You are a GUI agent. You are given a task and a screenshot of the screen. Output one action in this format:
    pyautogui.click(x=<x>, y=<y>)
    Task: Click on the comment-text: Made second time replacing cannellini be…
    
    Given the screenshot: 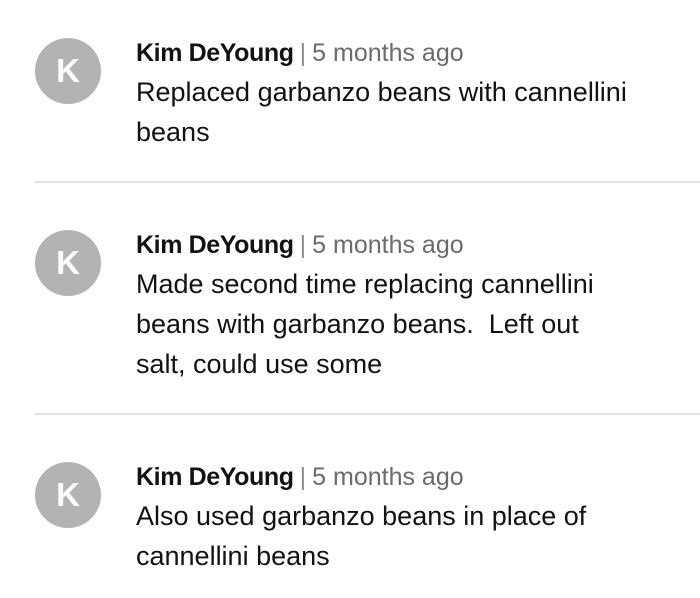 What is the action you would take?
    pyautogui.click(x=365, y=324)
    